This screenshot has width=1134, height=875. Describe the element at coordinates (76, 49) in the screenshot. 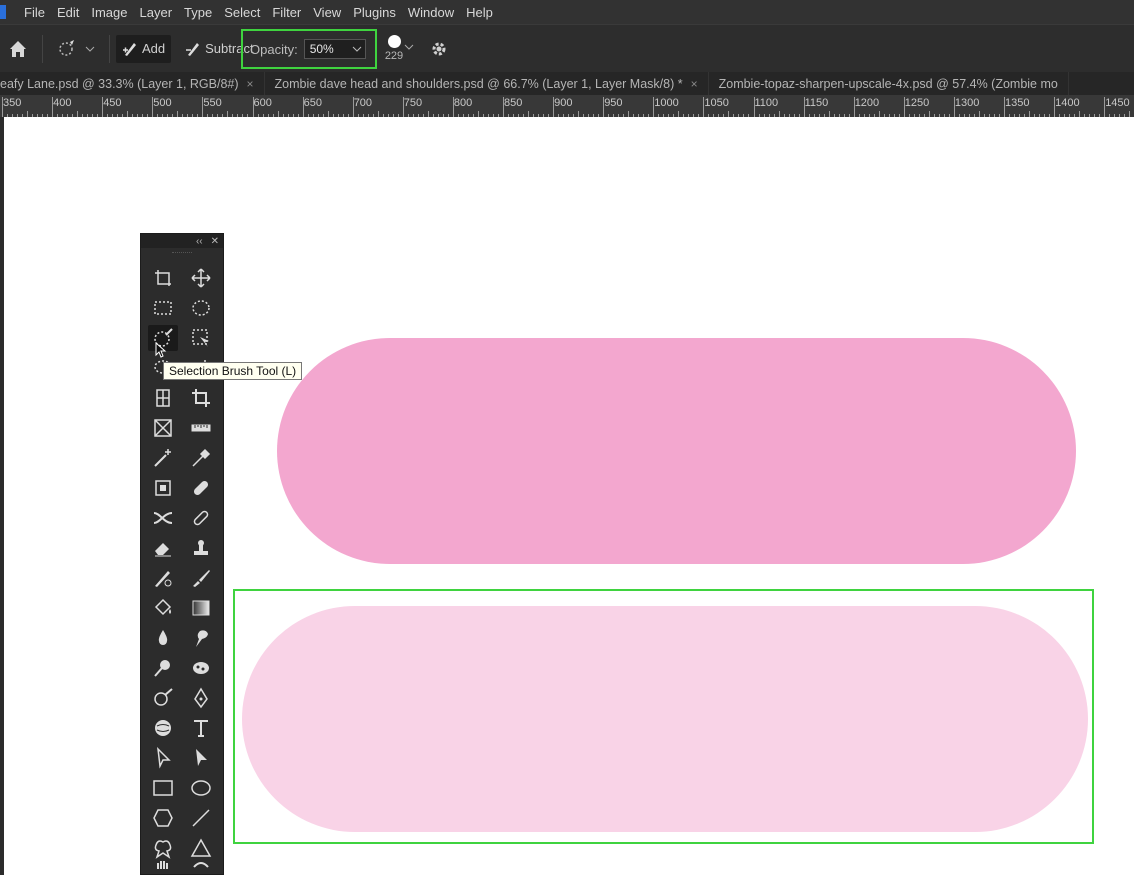

I see `tool-preset-picker` at that location.